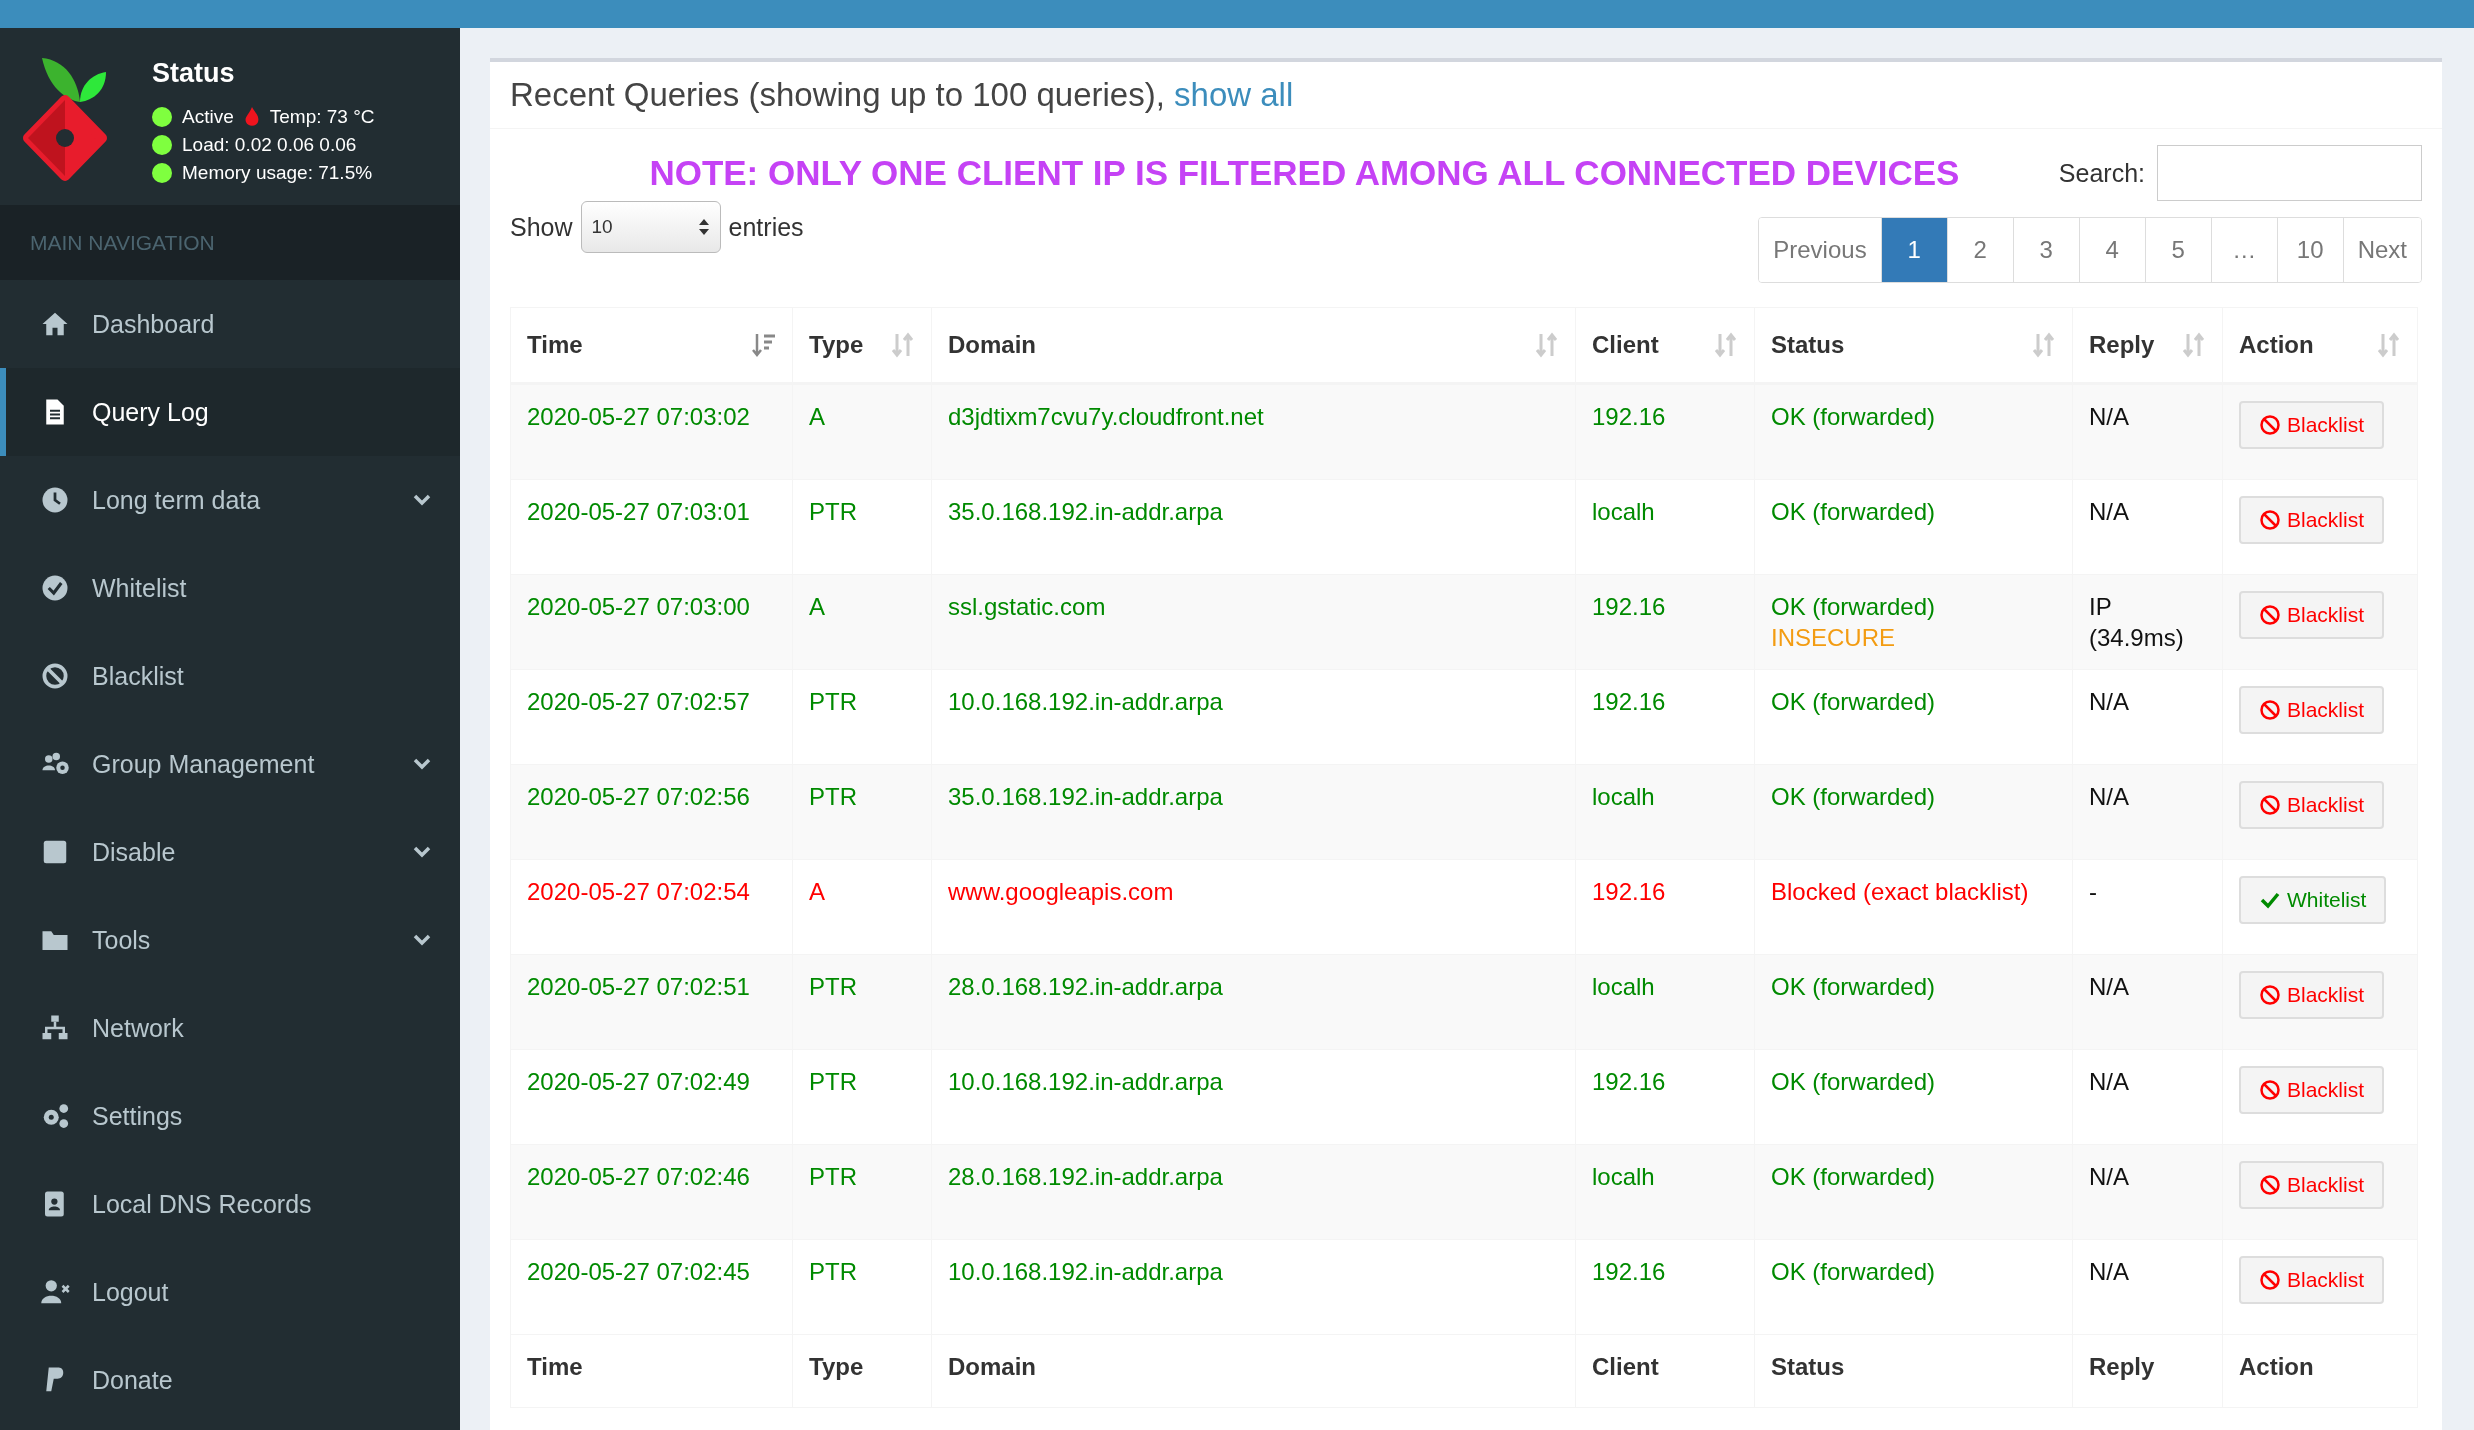  Describe the element at coordinates (1913, 1371) in the screenshot. I see `column-footer: Status` at that location.